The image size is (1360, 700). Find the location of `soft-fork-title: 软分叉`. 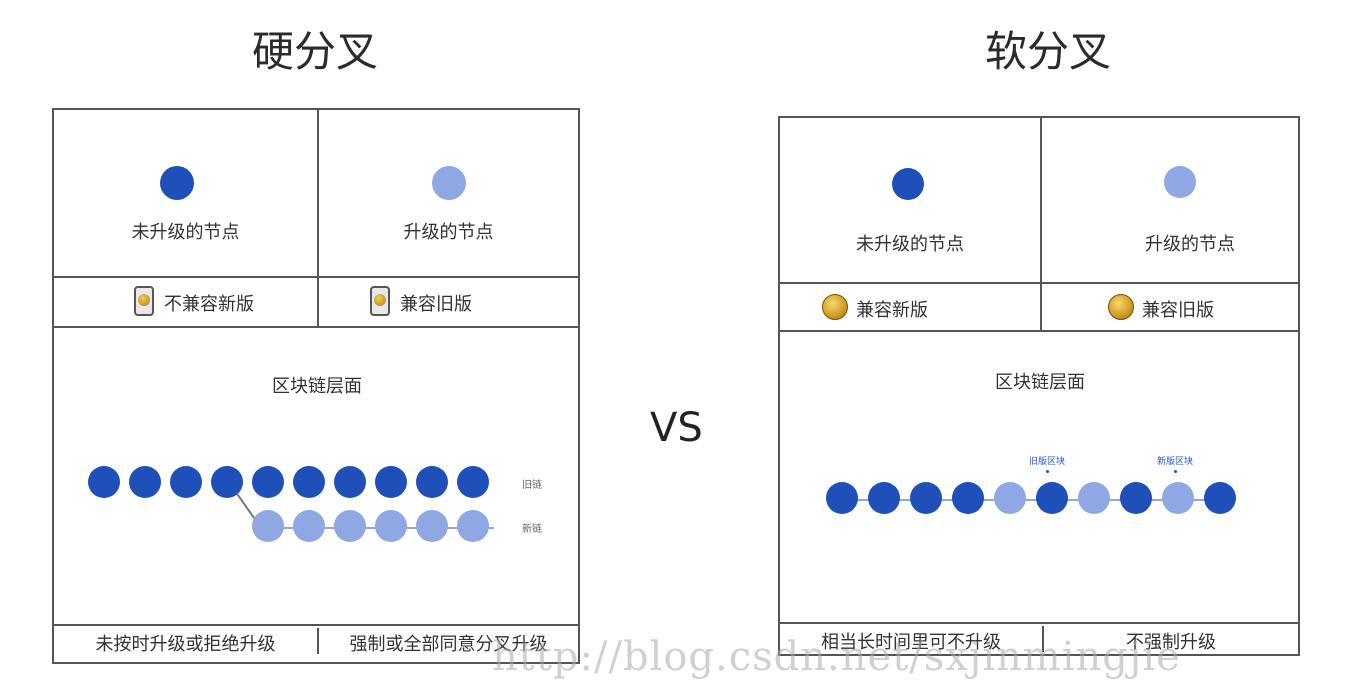

soft-fork-title: 软分叉 is located at coordinates (1047, 51).